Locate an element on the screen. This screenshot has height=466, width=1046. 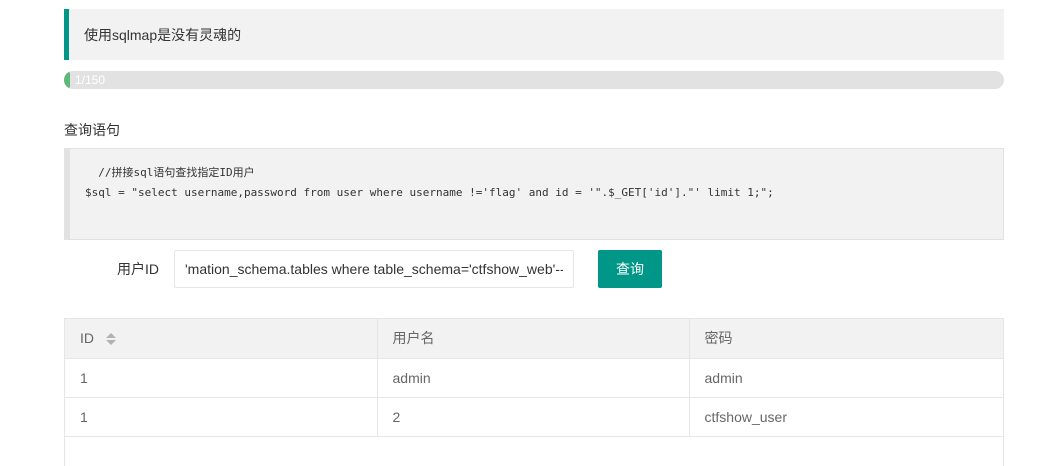
user-id-input is located at coordinates (374, 269).